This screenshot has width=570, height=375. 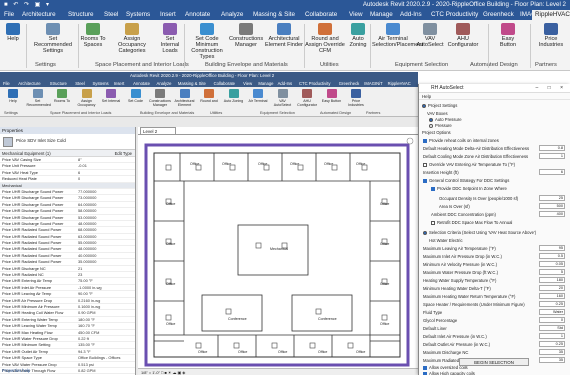 What do you see at coordinates (111, 96) in the screenshot?
I see `inner-set-internal-loads-button: Set Internal` at bounding box center [111, 96].